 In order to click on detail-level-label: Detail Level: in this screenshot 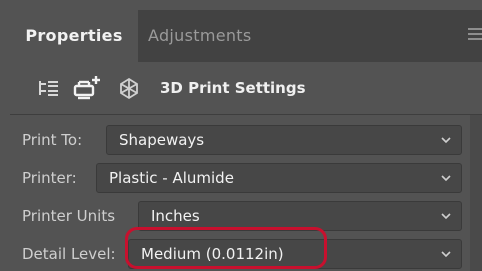, I will do `click(69, 254)`.